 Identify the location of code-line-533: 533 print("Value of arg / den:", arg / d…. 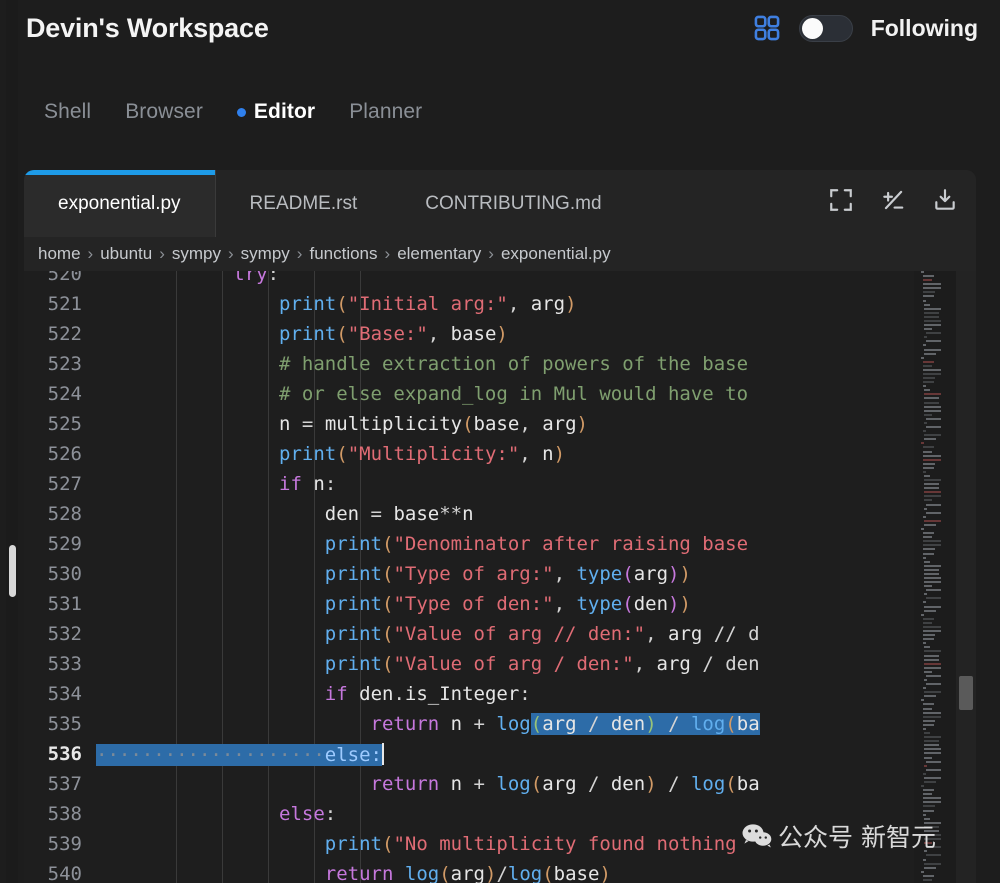
(500, 664).